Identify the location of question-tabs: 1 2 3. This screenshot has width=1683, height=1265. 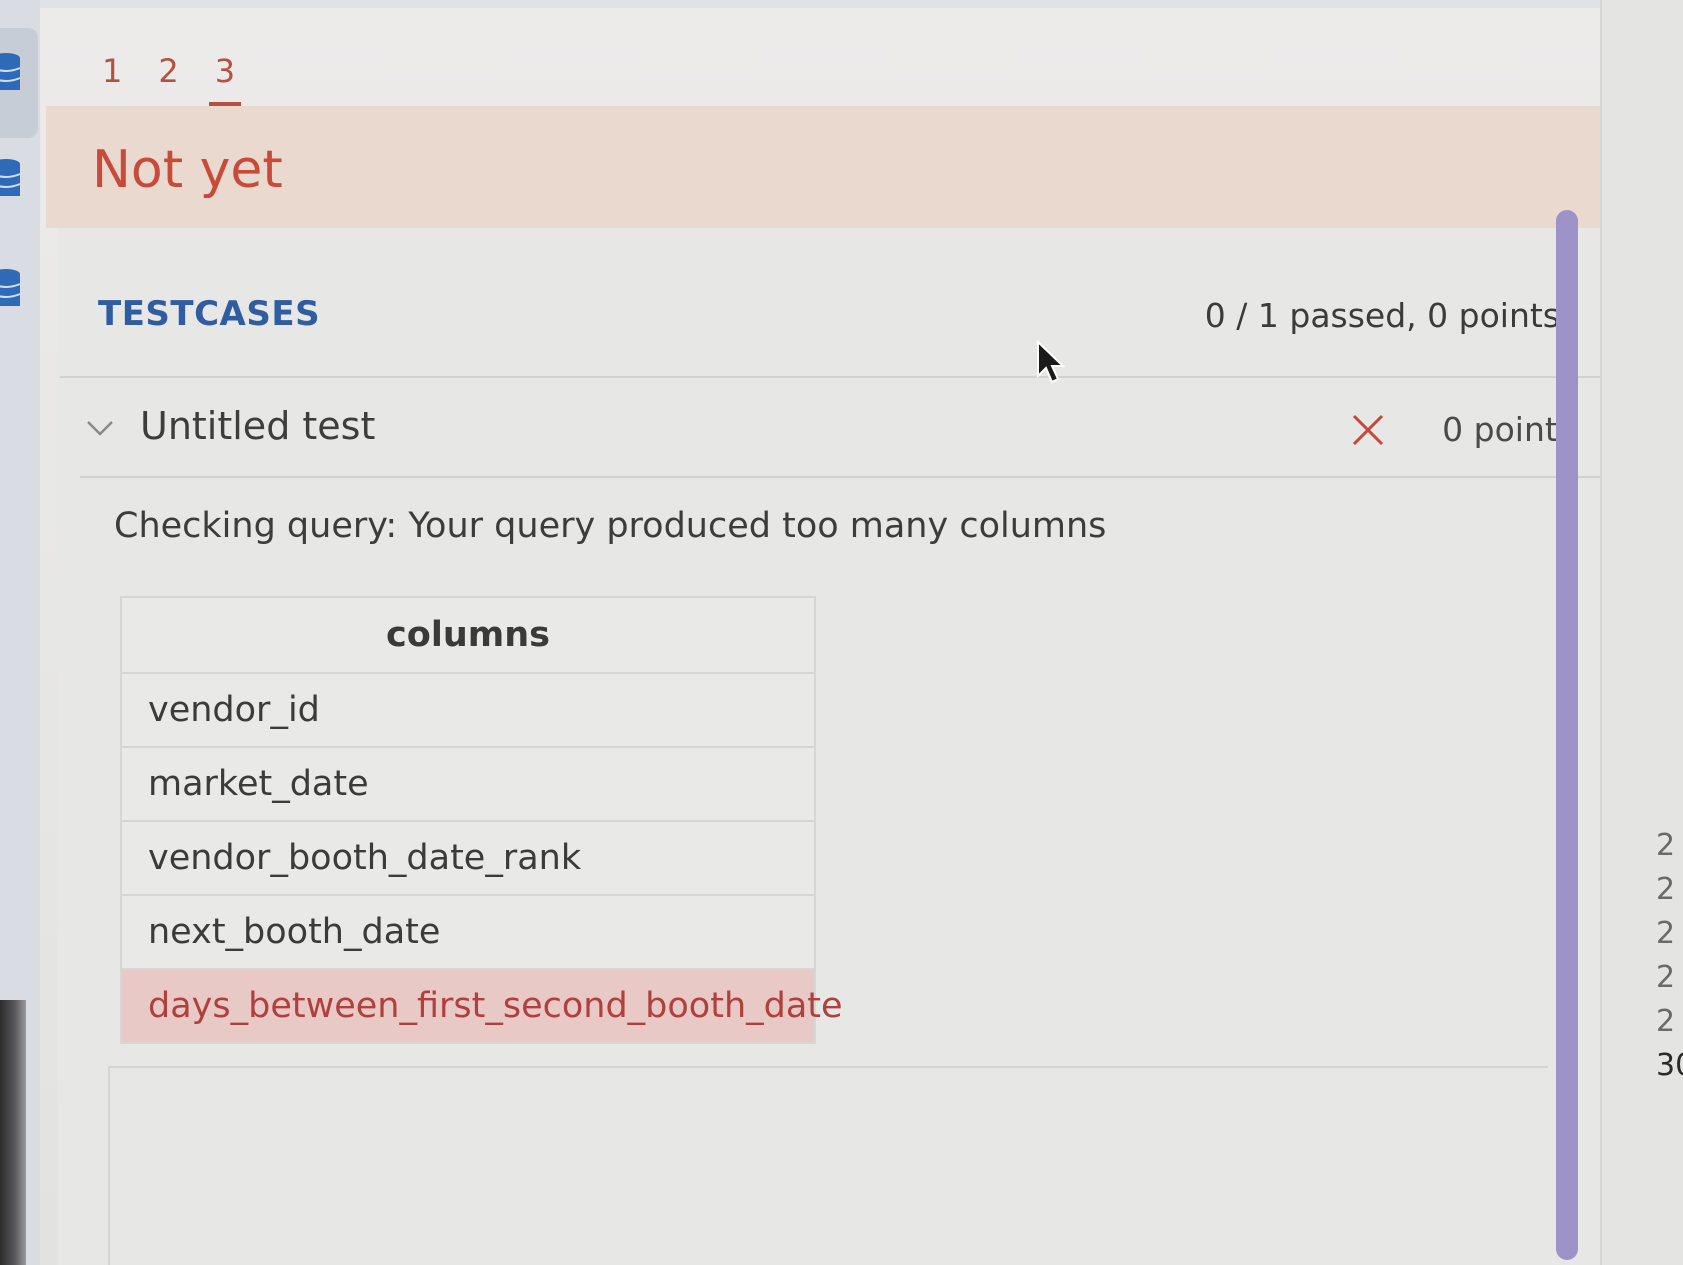
(169, 79).